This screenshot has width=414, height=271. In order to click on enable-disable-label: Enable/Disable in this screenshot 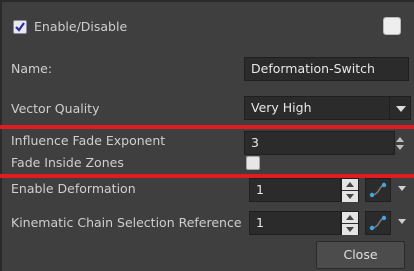, I will do `click(81, 26)`.